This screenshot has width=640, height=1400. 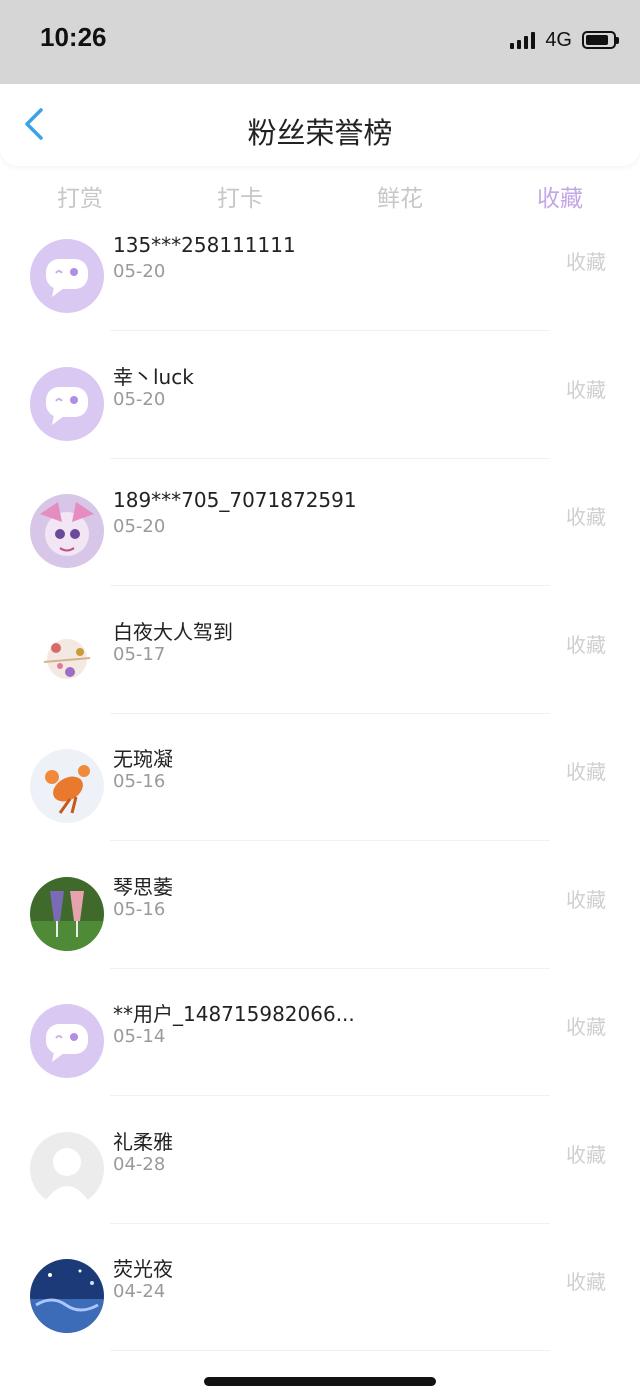 What do you see at coordinates (330, 1350) in the screenshot?
I see `row-divider` at bounding box center [330, 1350].